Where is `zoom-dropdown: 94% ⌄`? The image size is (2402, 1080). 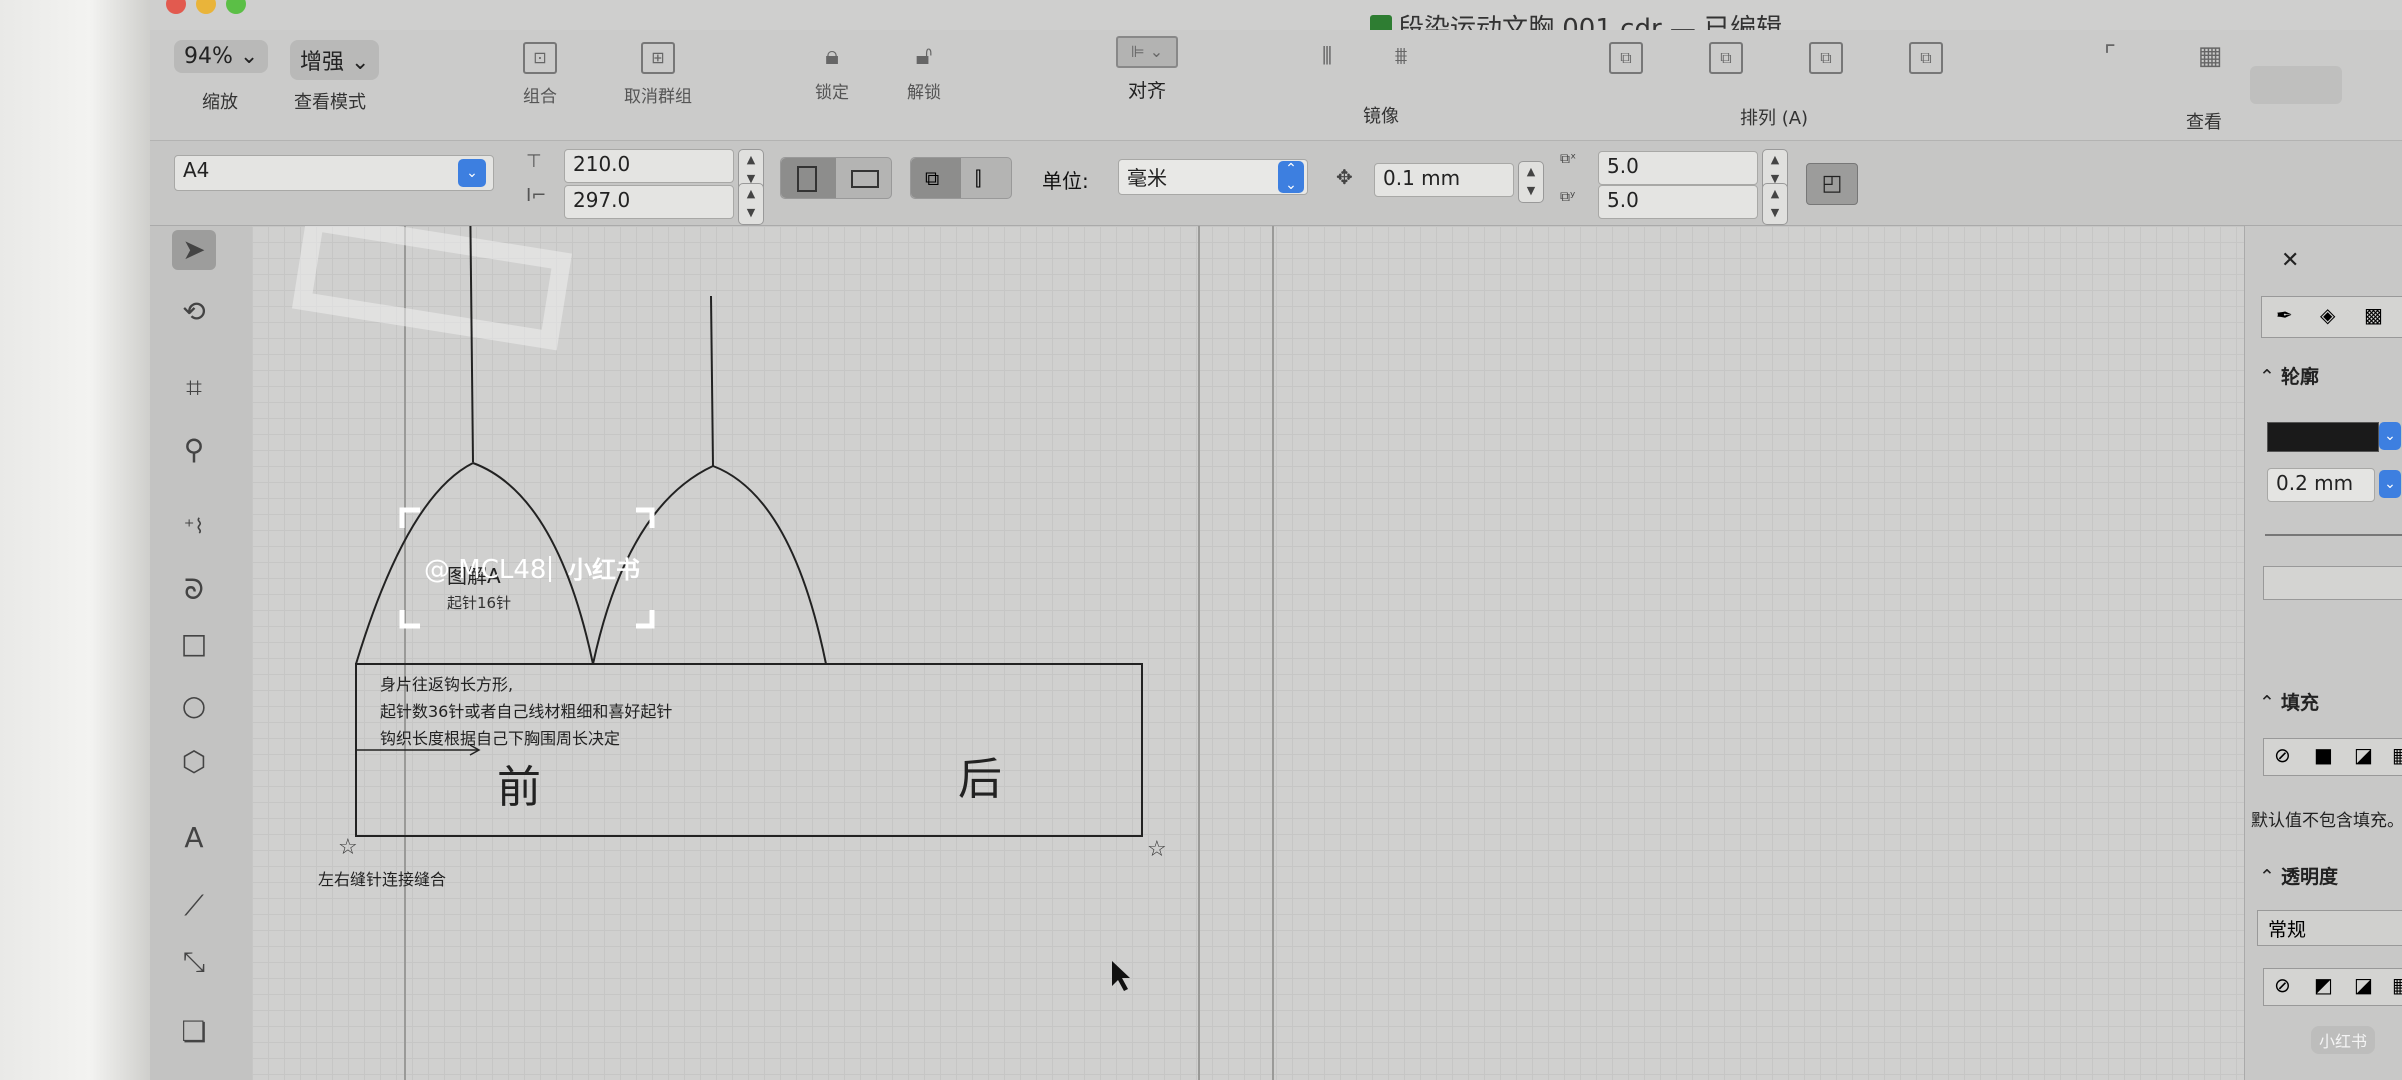 zoom-dropdown: 94% ⌄ is located at coordinates (221, 56).